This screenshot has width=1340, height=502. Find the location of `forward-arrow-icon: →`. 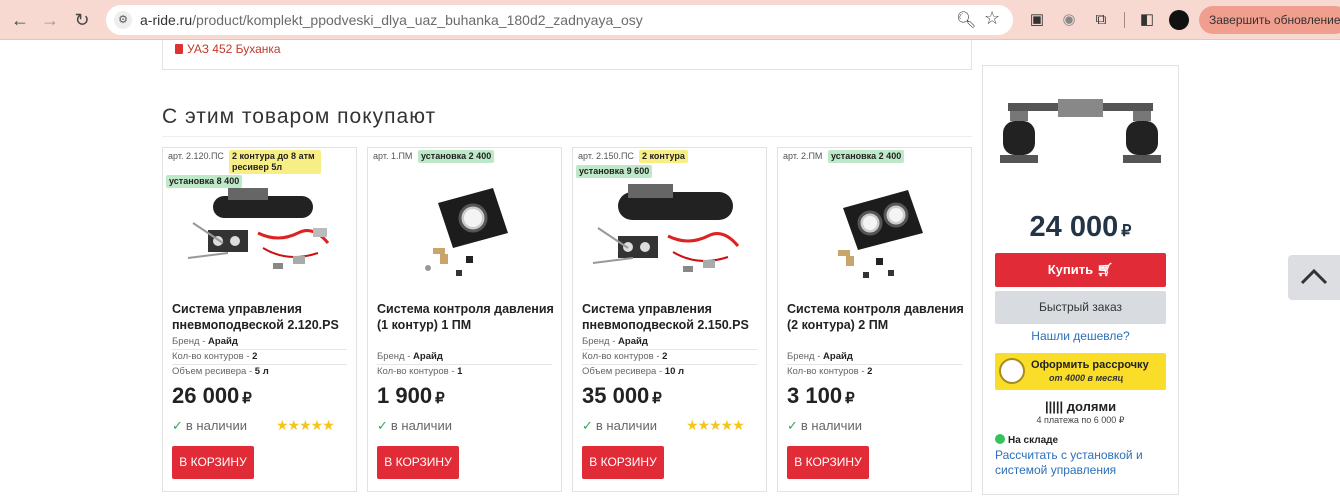

forward-arrow-icon: → is located at coordinates (50, 20).